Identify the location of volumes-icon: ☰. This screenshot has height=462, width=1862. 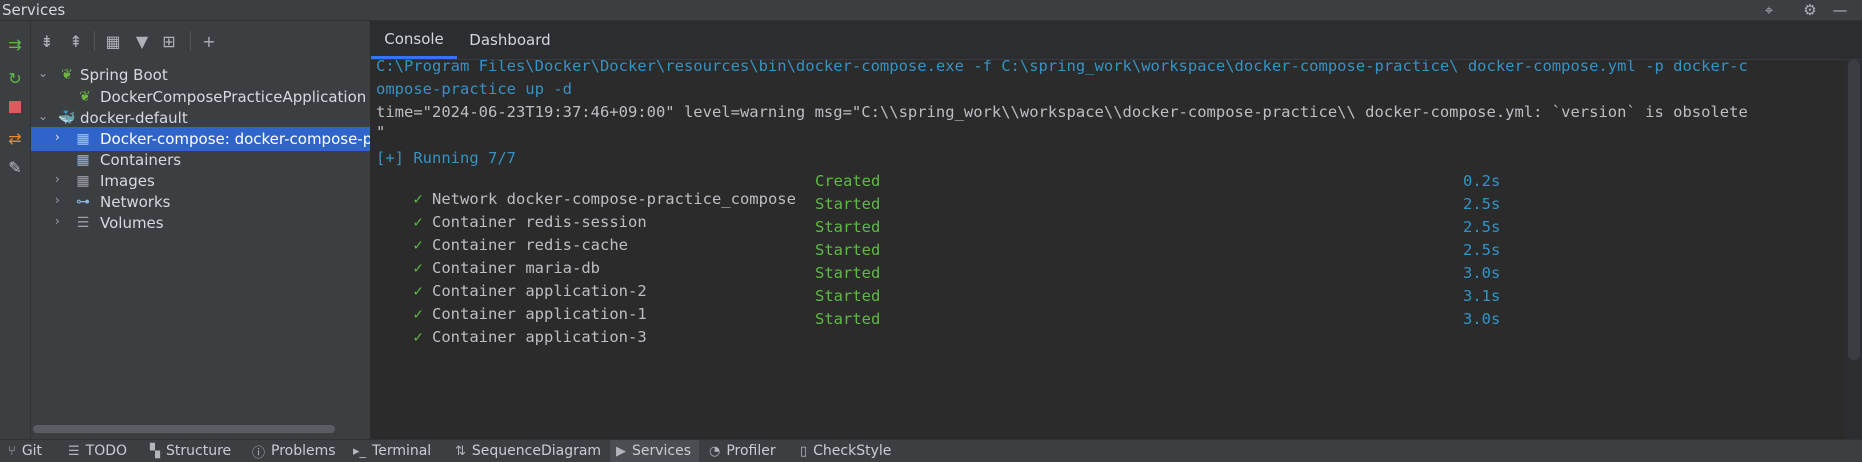
(83, 223).